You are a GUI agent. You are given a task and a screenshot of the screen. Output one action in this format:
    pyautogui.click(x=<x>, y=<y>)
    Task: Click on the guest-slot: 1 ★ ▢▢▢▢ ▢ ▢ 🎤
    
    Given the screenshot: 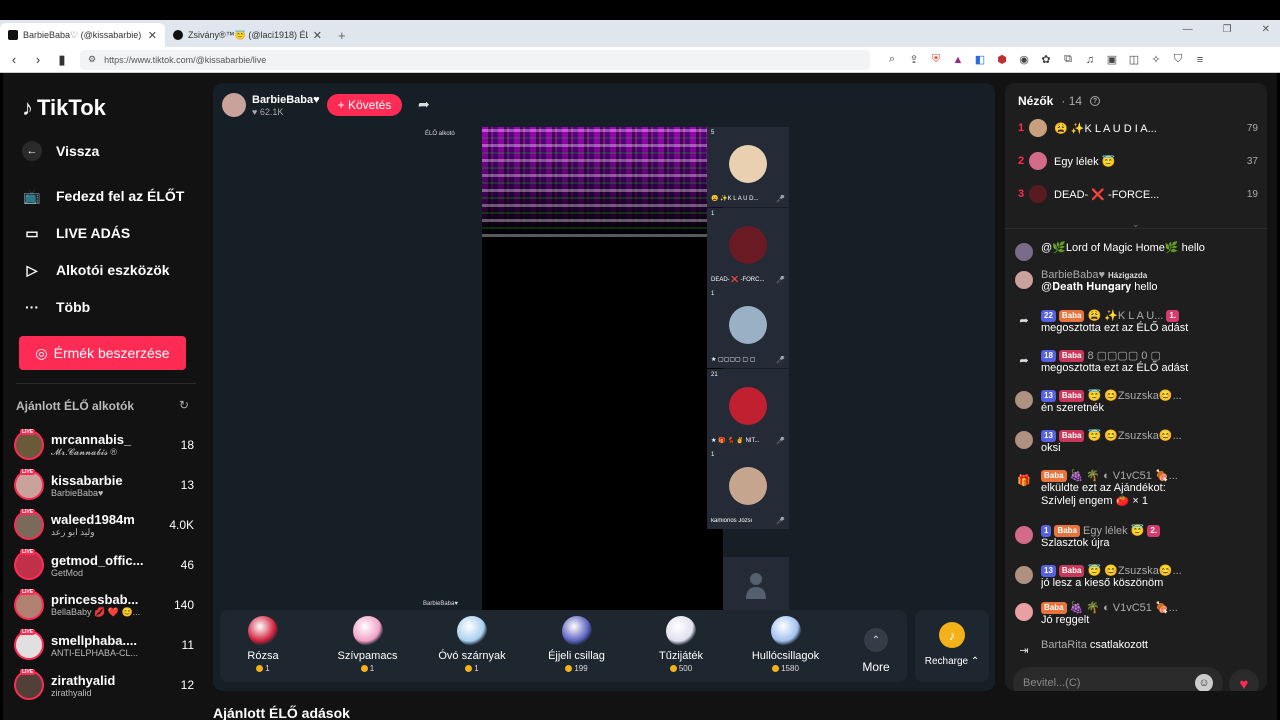 What is the action you would take?
    pyautogui.click(x=748, y=328)
    